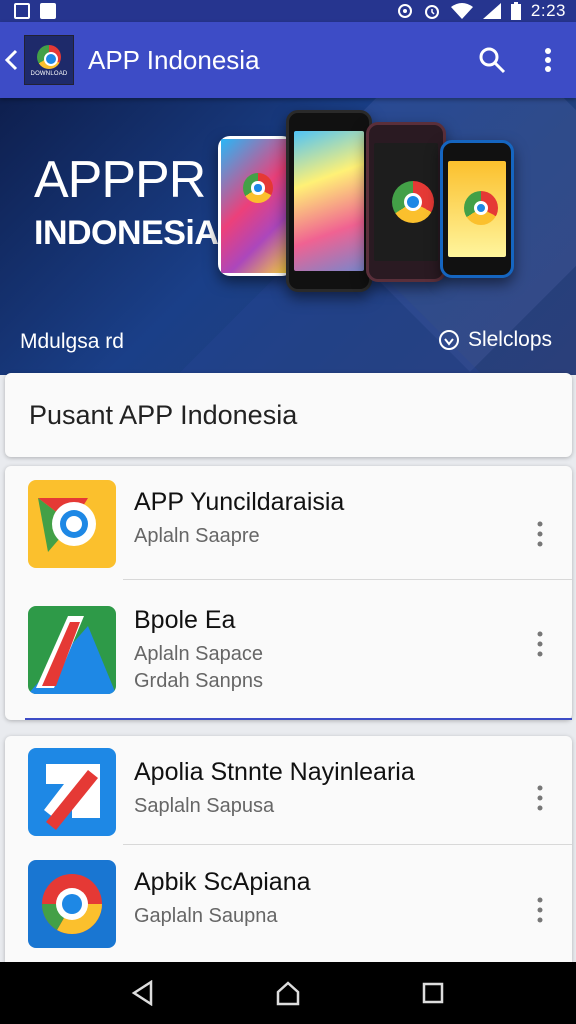  Describe the element at coordinates (22, 11) in the screenshot. I see `image-notification-icon` at that location.